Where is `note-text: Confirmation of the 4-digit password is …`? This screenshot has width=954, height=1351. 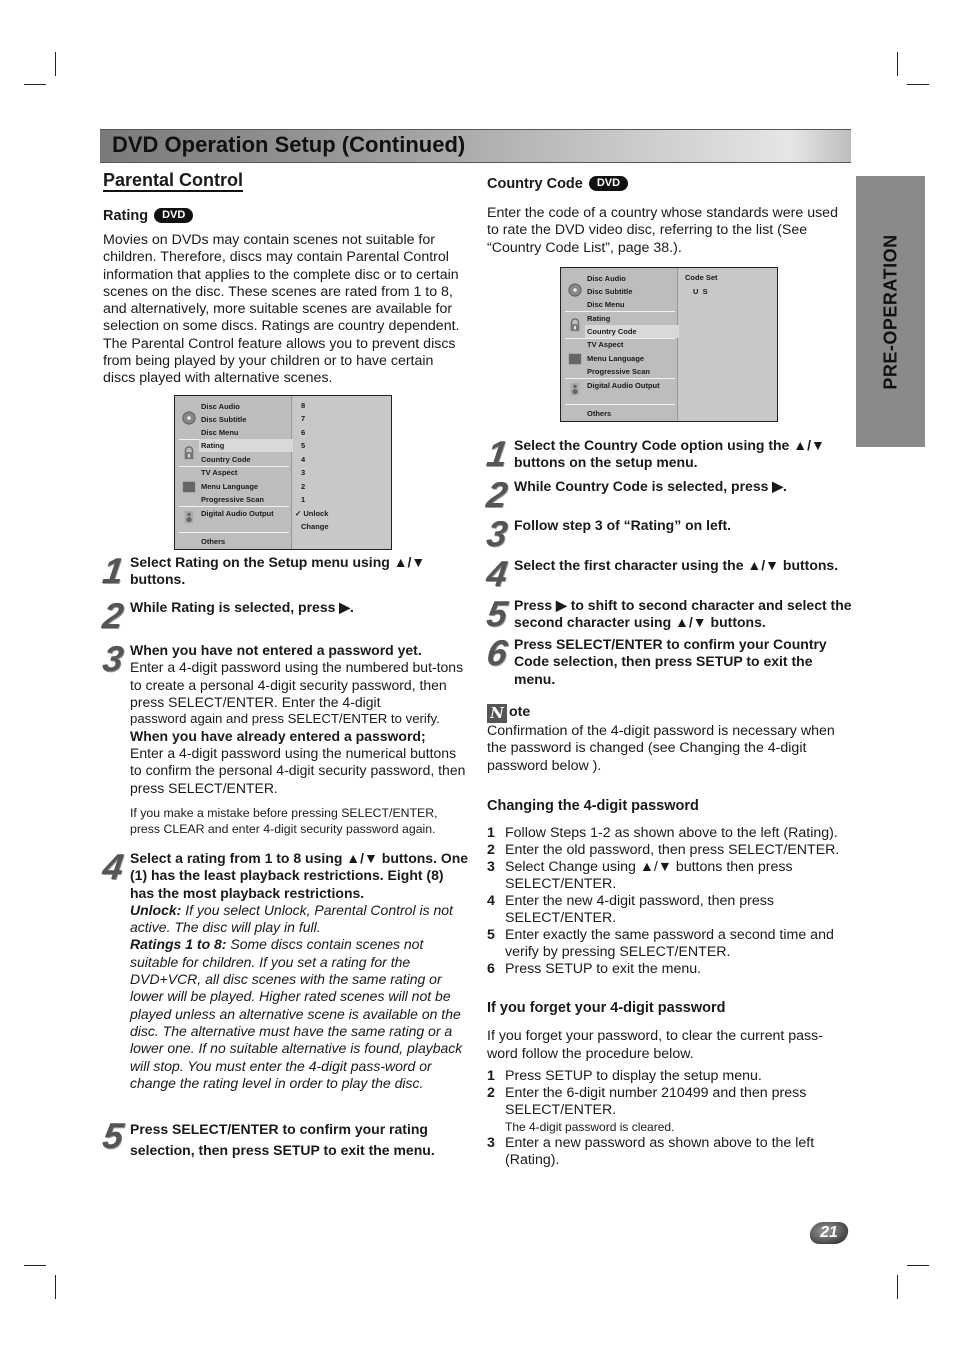
note-text: Confirmation of the 4-digit password is … is located at coordinates (661, 748).